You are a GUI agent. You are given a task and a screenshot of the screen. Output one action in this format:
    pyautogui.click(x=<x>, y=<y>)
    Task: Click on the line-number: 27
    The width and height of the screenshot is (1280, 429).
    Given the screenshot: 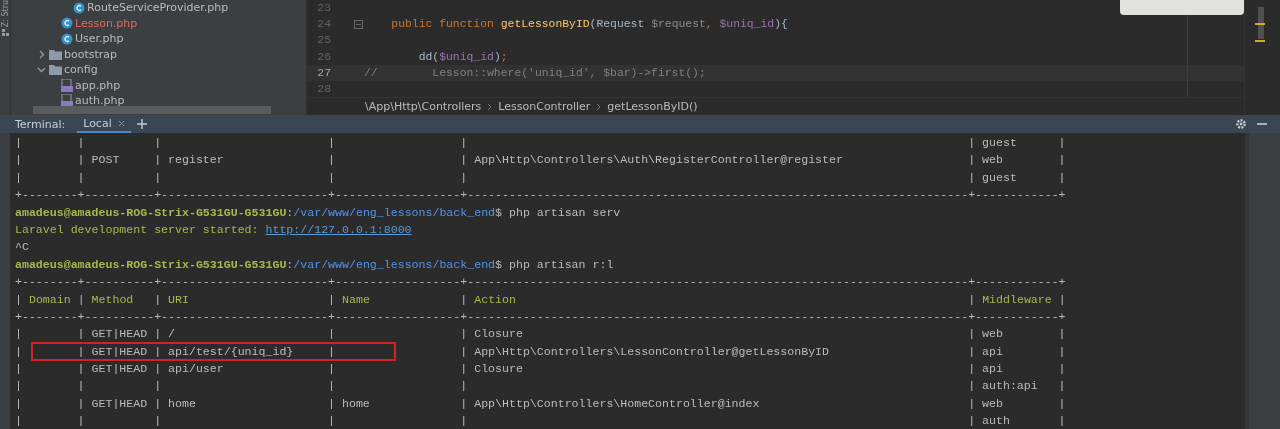 What is the action you would take?
    pyautogui.click(x=323, y=72)
    